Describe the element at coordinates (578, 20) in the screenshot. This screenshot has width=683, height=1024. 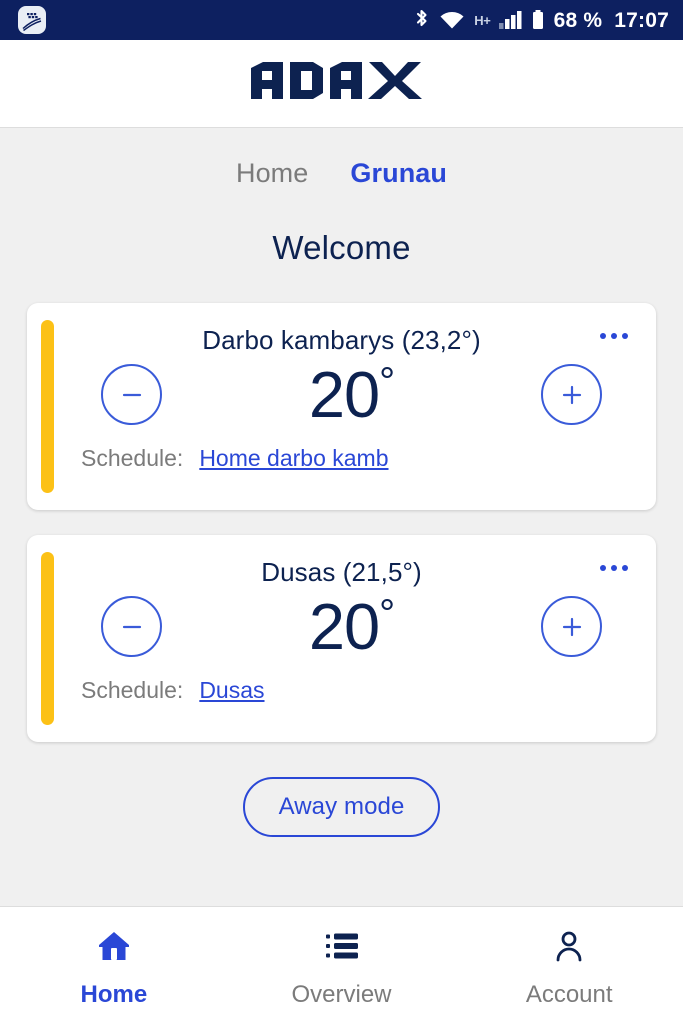
I see `battery-percentage: 68 %` at that location.